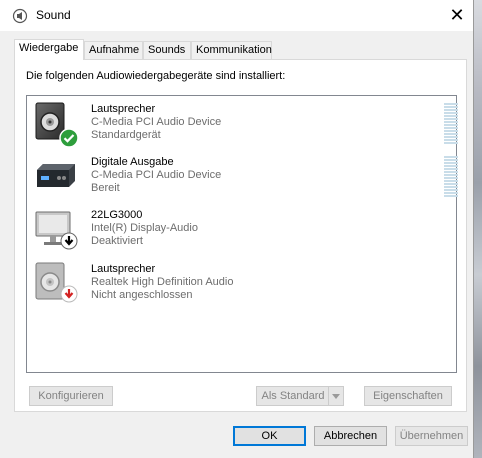  Describe the element at coordinates (71, 396) in the screenshot. I see `configure-button: Konfigurieren` at that location.